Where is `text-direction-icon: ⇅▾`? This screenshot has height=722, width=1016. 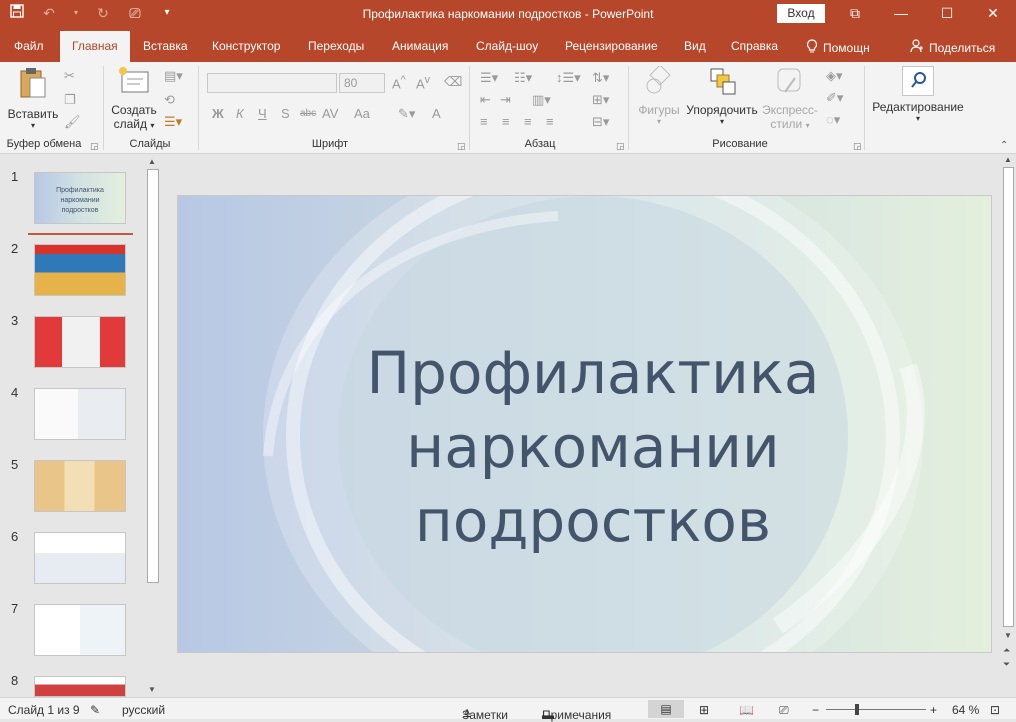
text-direction-icon: ⇅▾ is located at coordinates (600, 78).